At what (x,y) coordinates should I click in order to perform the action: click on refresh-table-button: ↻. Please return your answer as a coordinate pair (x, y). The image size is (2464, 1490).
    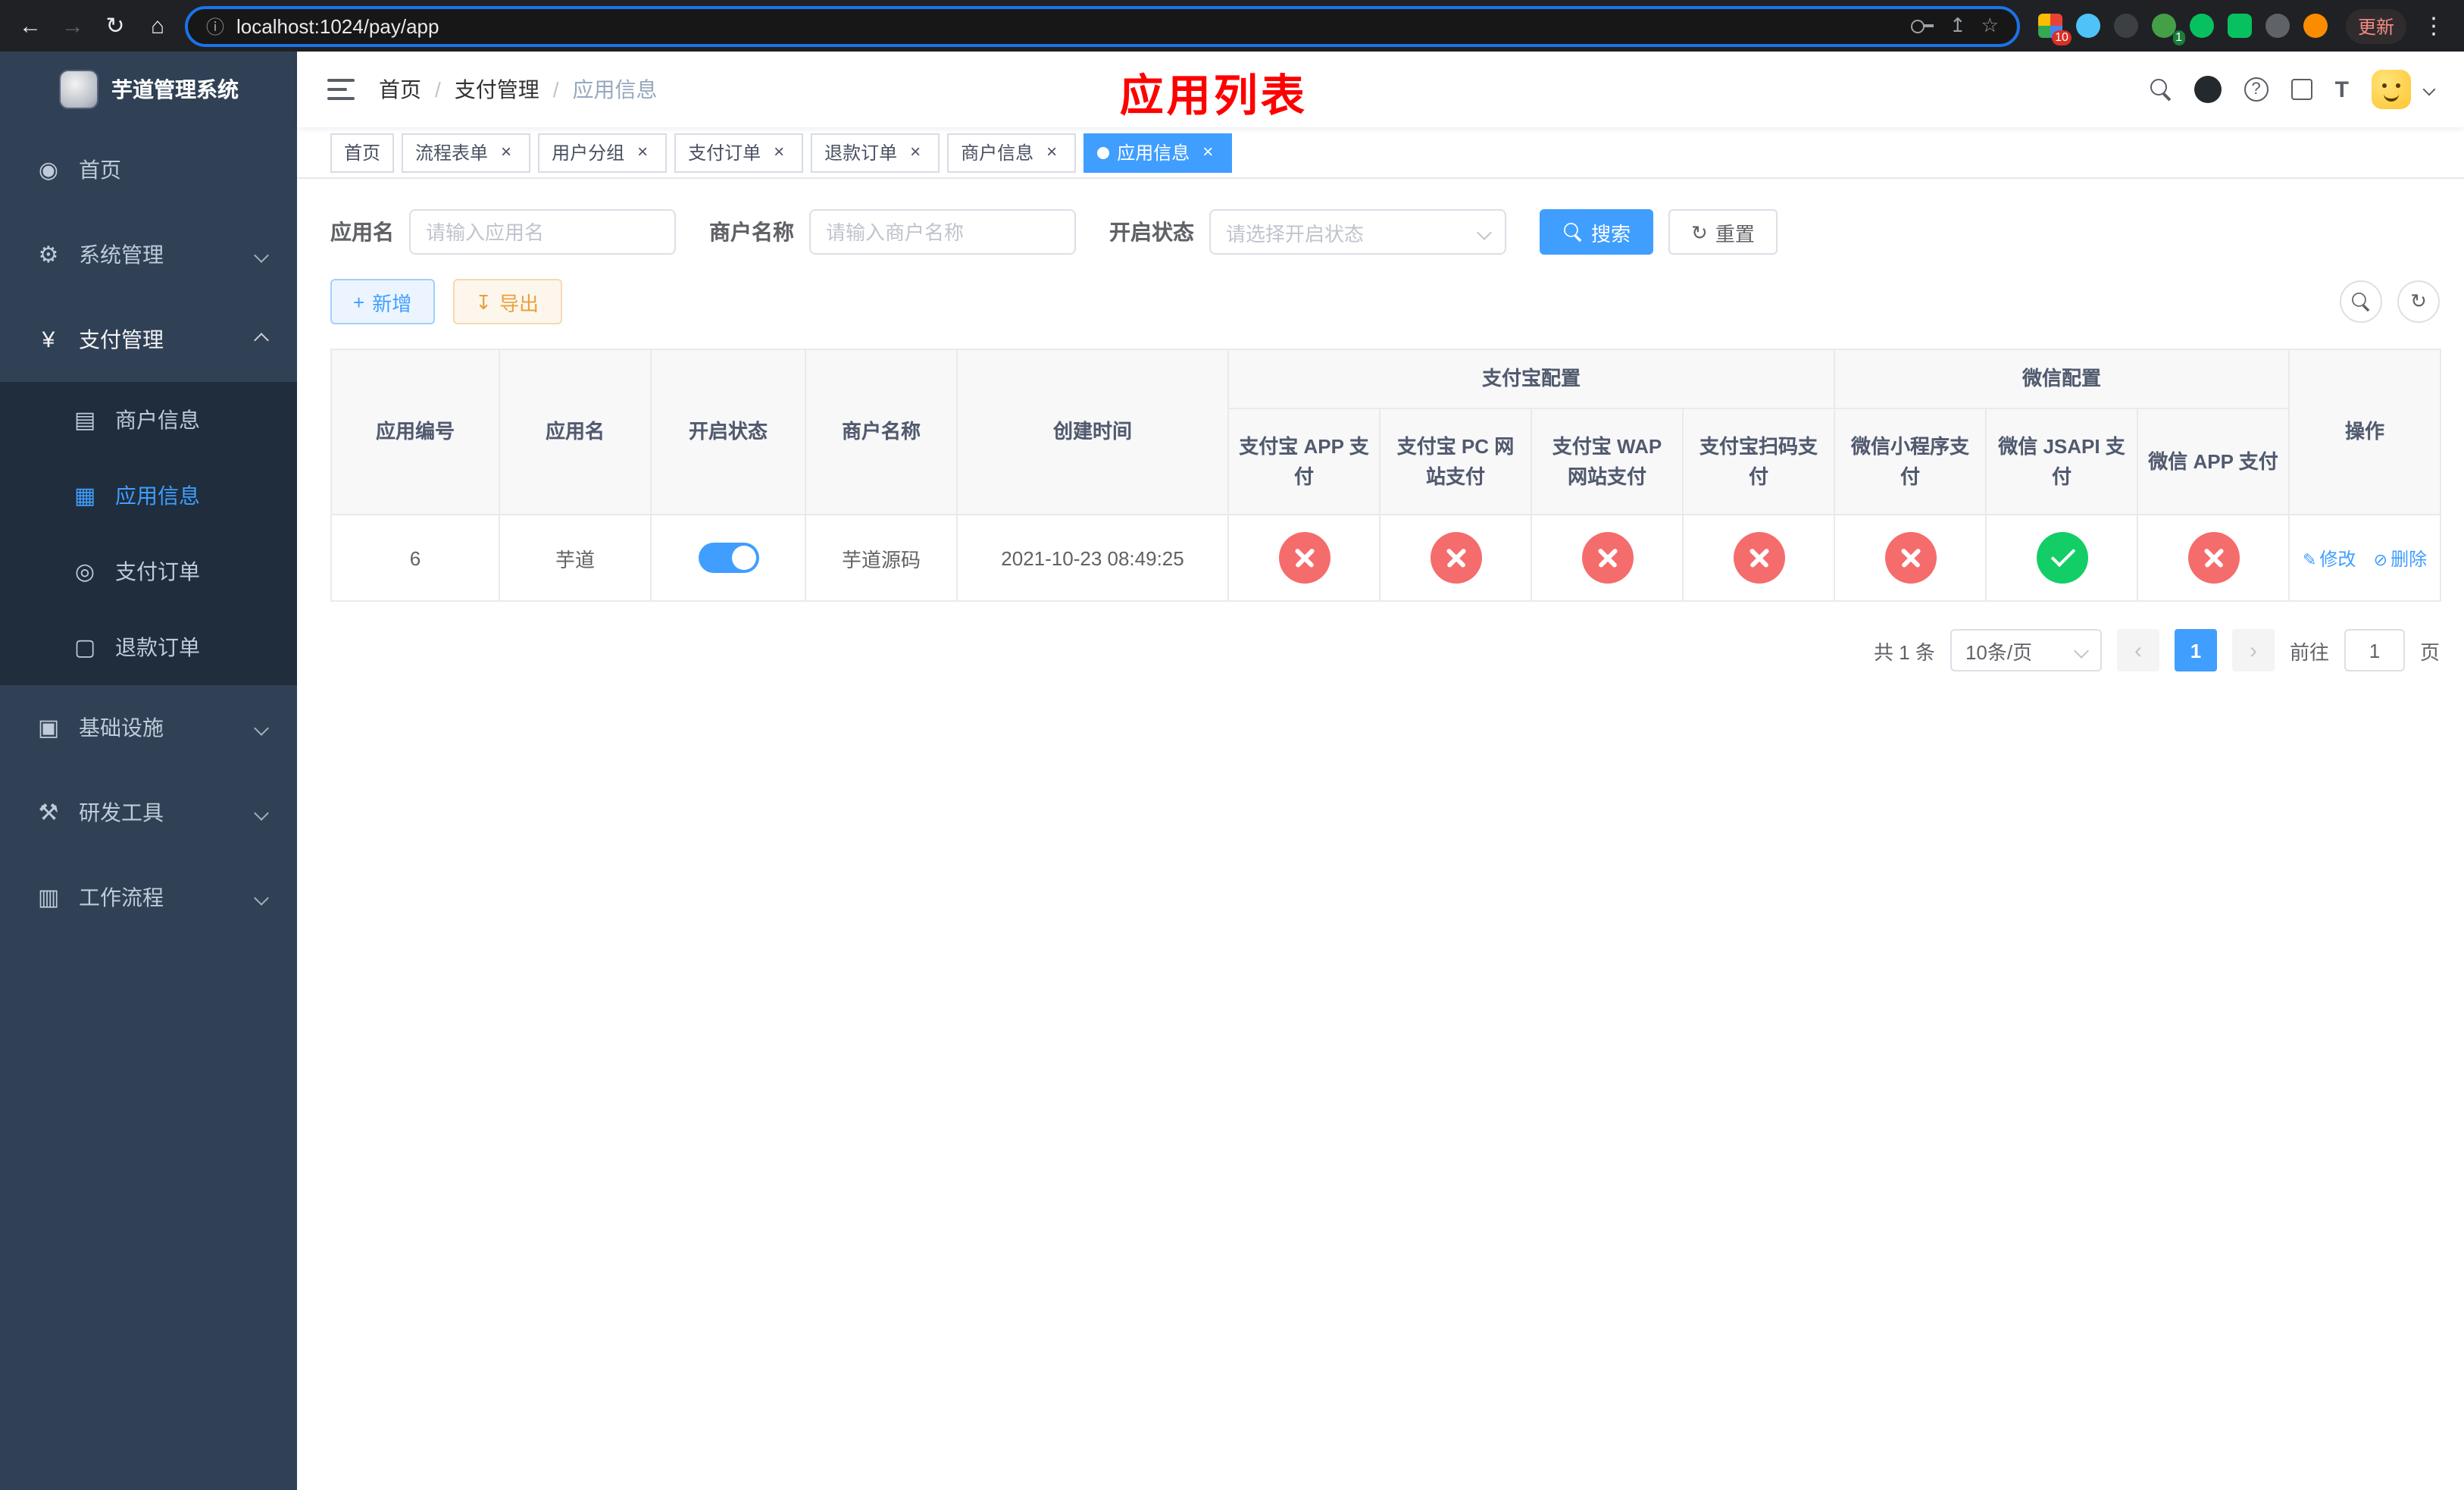
    Looking at the image, I should click on (2418, 301).